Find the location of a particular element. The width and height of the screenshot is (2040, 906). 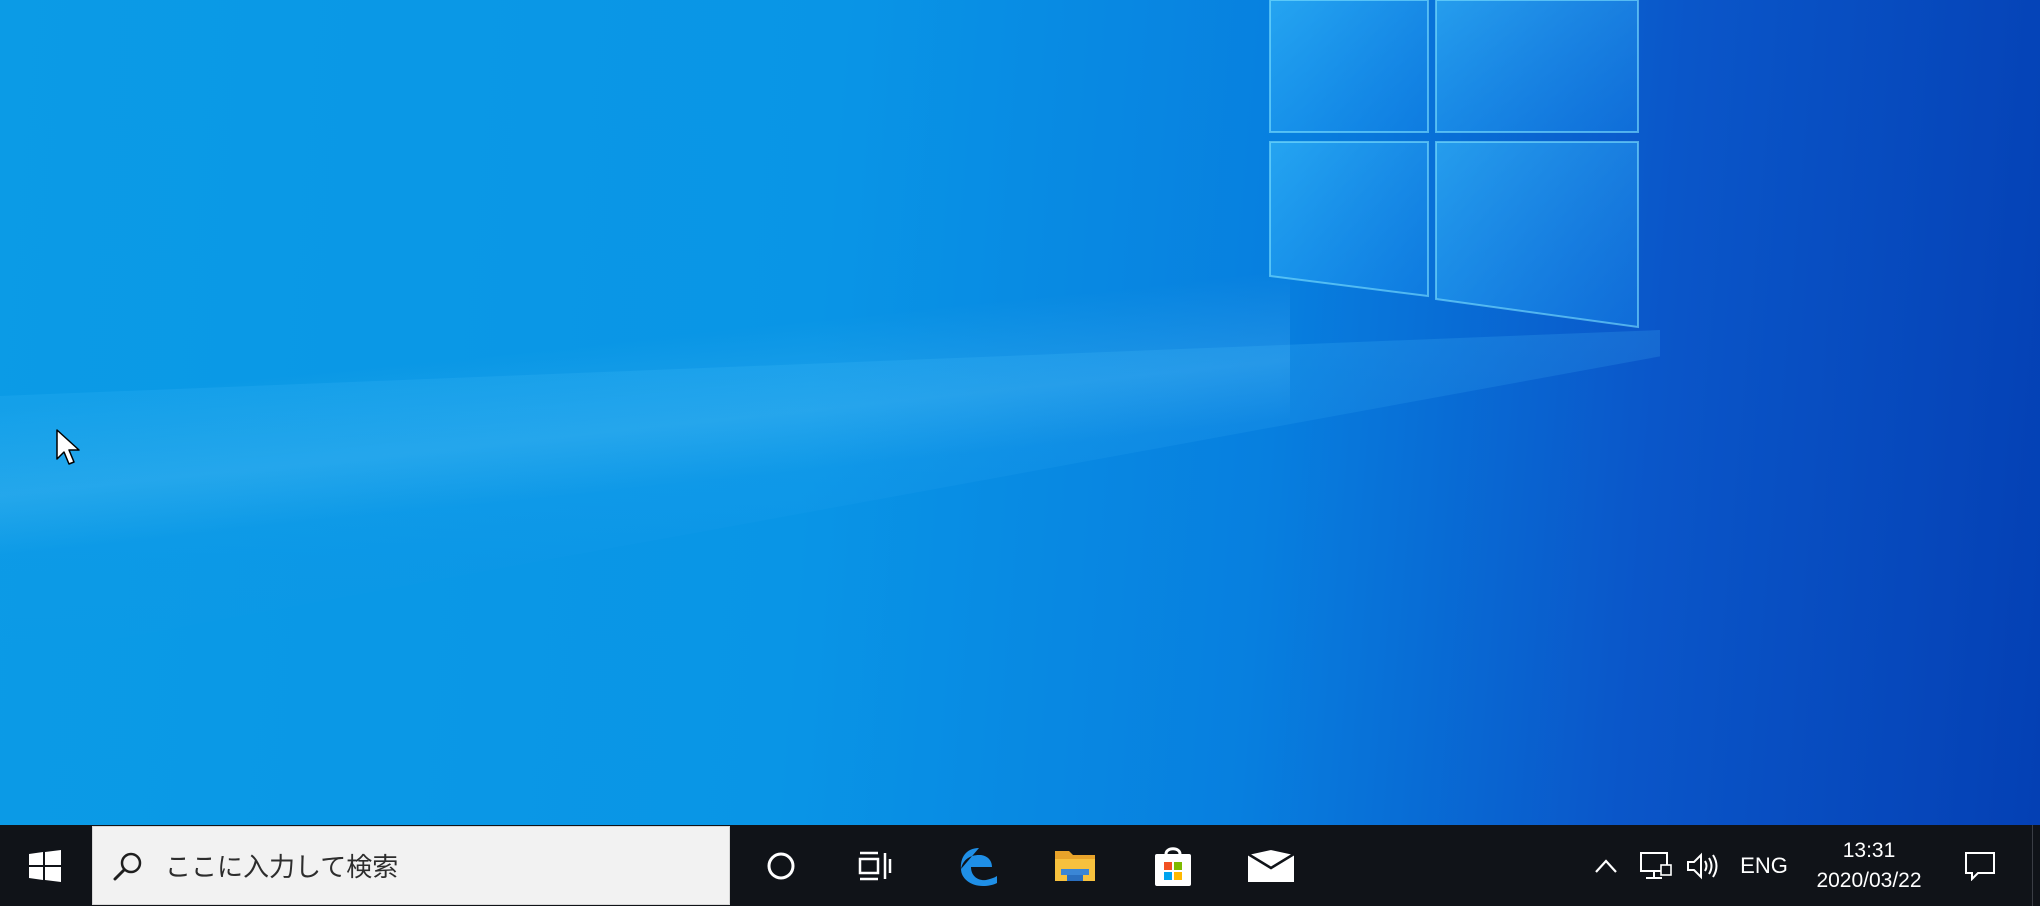

chevron-up-icon is located at coordinates (1606, 865).